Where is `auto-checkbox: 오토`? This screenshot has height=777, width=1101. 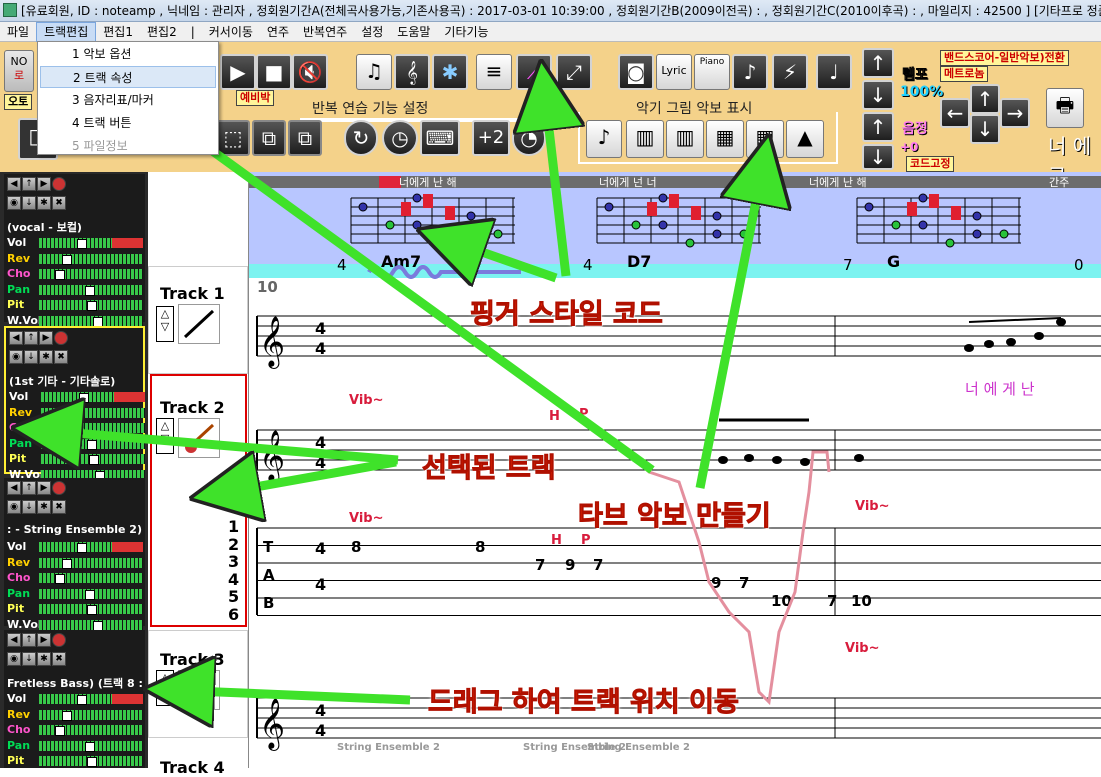 auto-checkbox: 오토 is located at coordinates (18, 102).